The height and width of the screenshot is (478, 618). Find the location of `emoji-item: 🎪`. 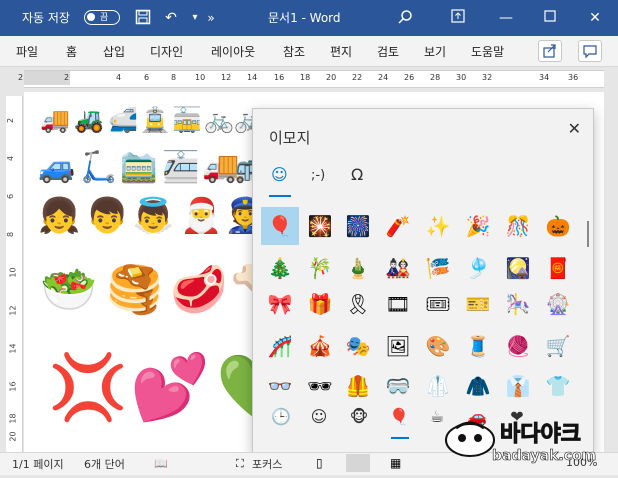

emoji-item: 🎪 is located at coordinates (320, 346).